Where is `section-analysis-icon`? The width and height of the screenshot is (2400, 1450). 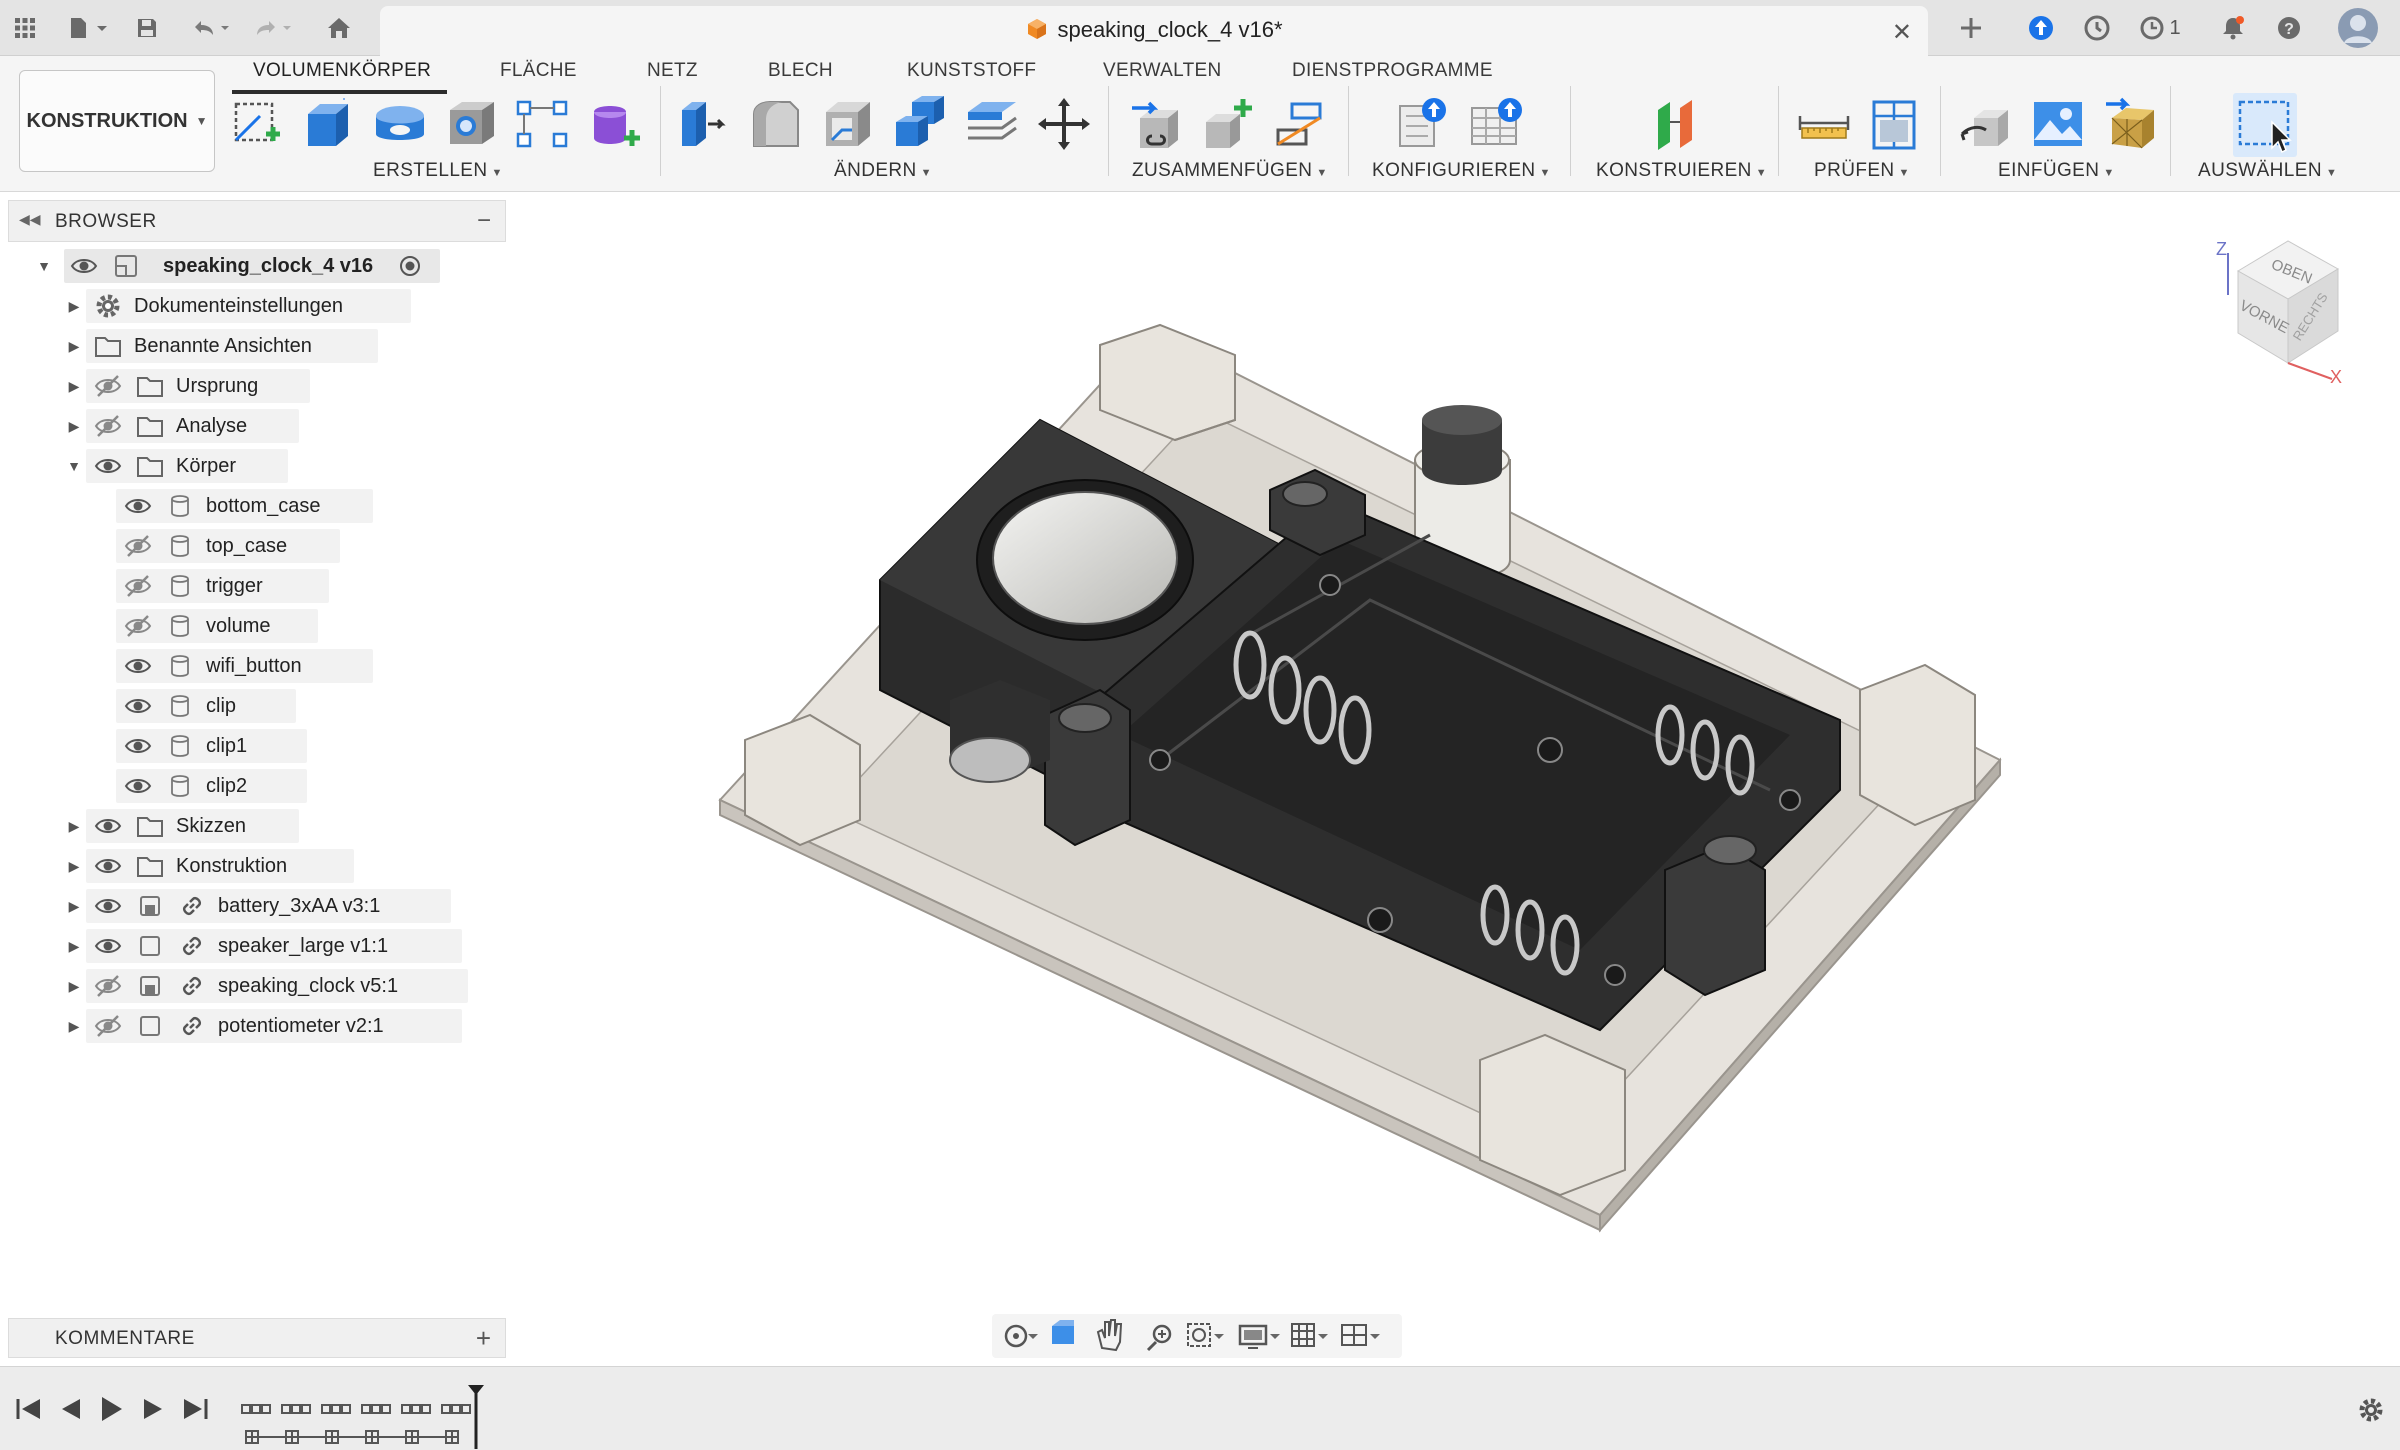 section-analysis-icon is located at coordinates (1896, 124).